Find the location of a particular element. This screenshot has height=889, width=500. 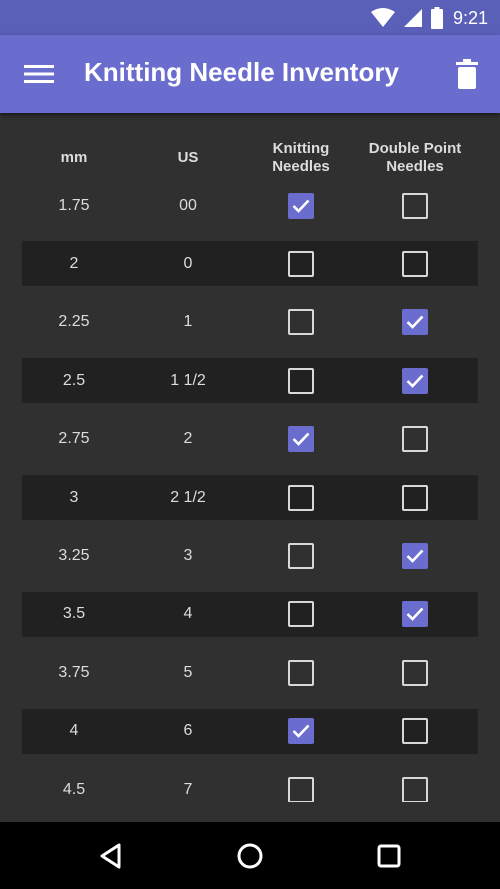

cell-signal-icon is located at coordinates (412, 18).